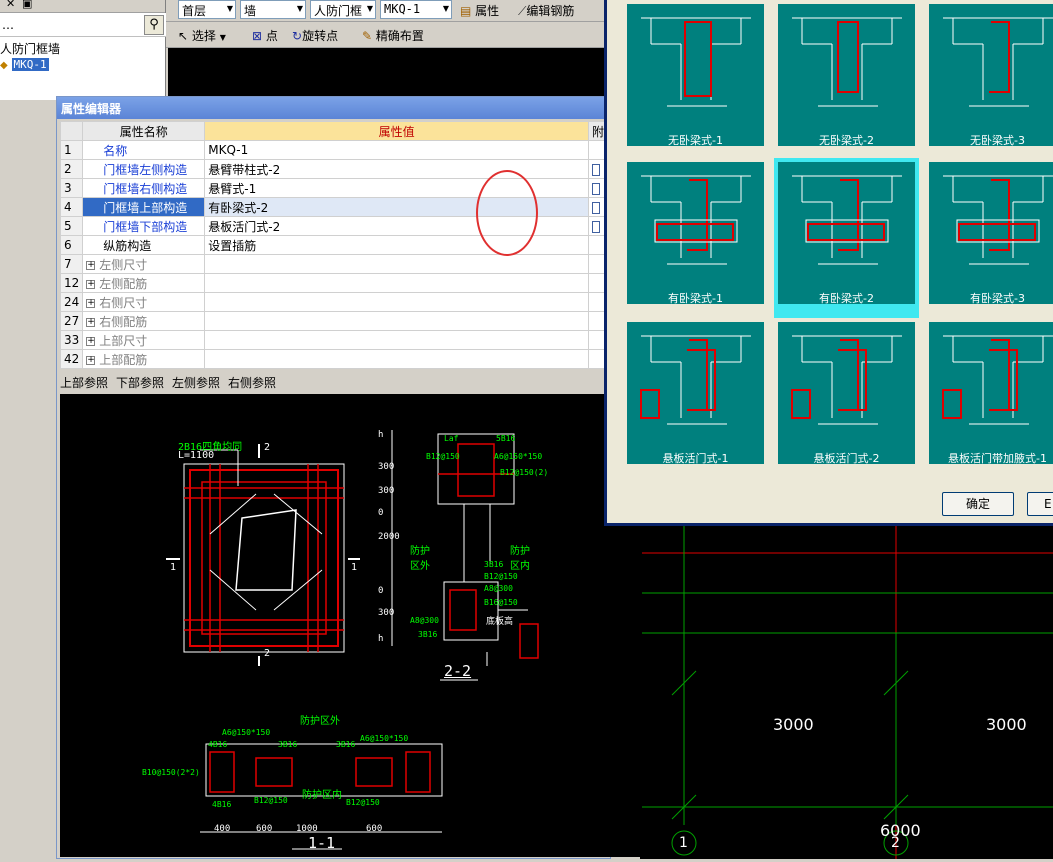 The width and height of the screenshot is (1053, 862). What do you see at coordinates (1040, 504) in the screenshot?
I see `cancel-button: E` at bounding box center [1040, 504].